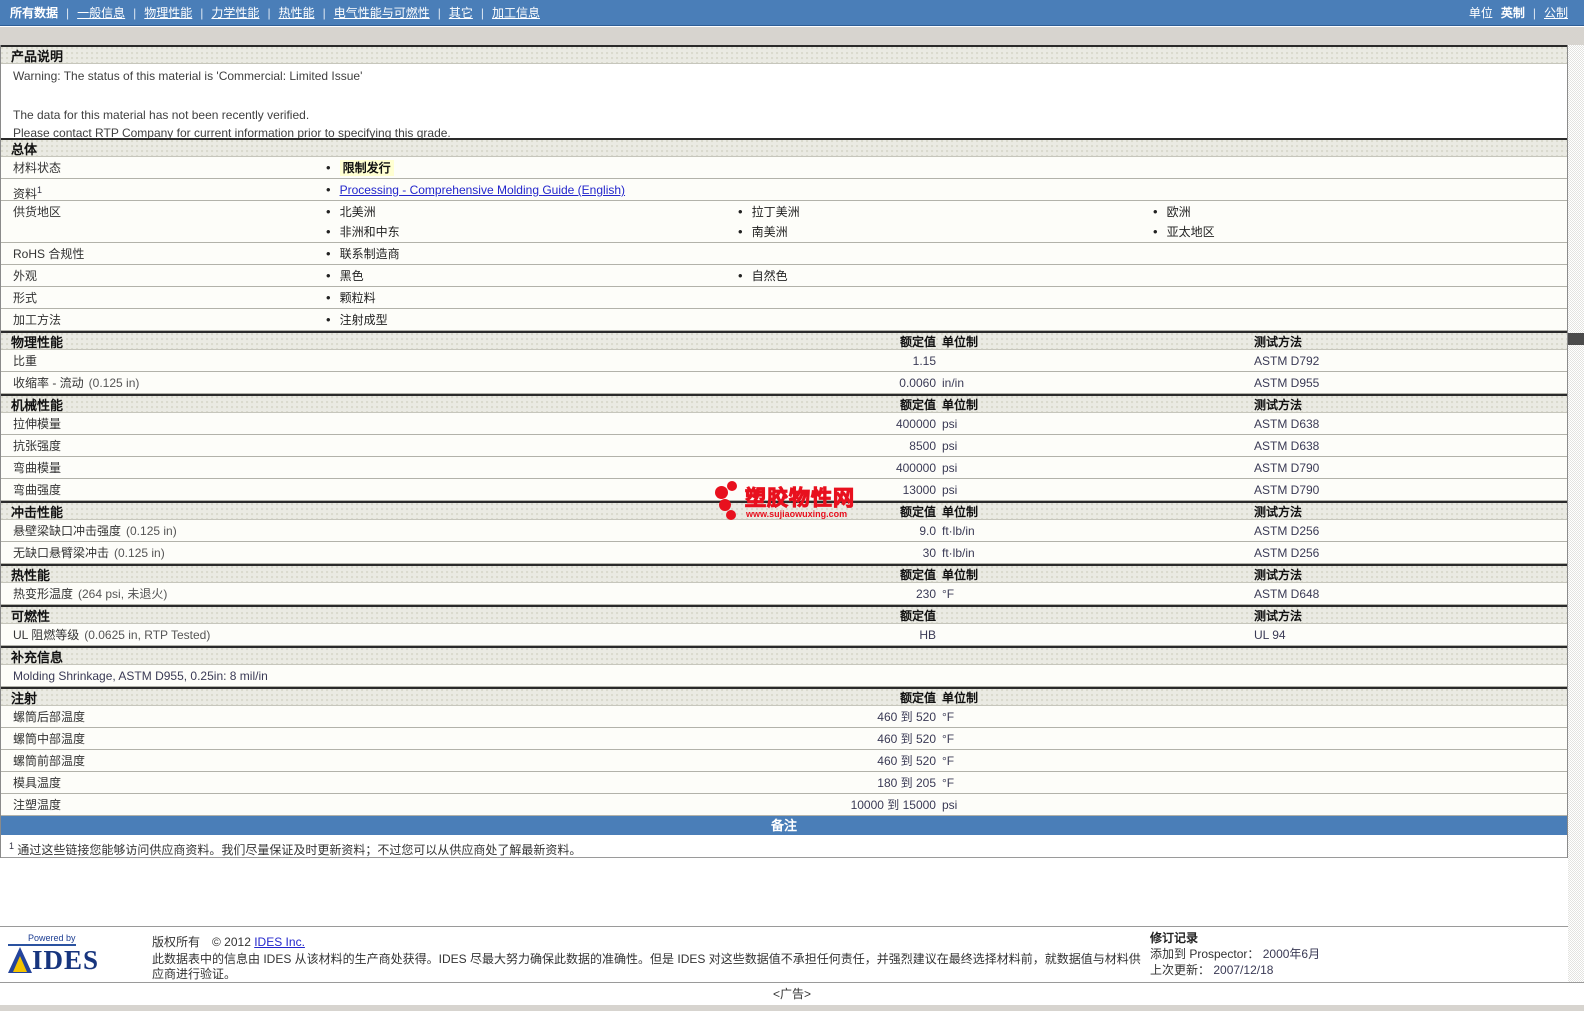 This screenshot has width=1584, height=1011. Describe the element at coordinates (37, 405) in the screenshot. I see `section-title: 机械性能` at that location.